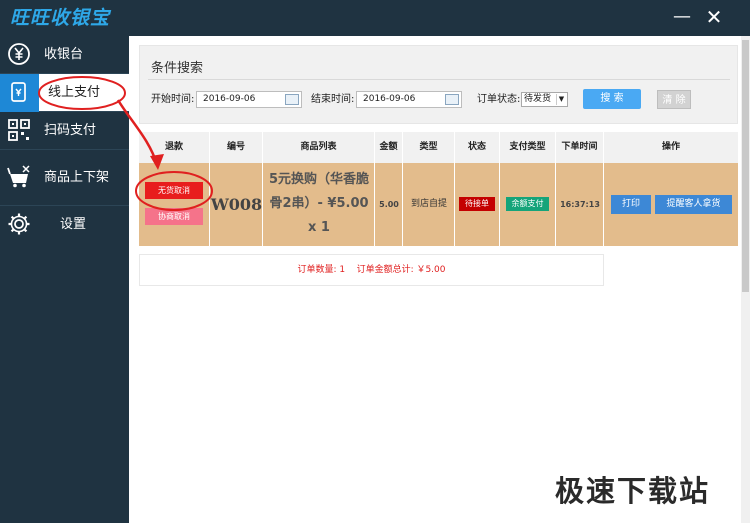  I want to click on sidebar-item-cashier: 收银台, so click(64, 55).